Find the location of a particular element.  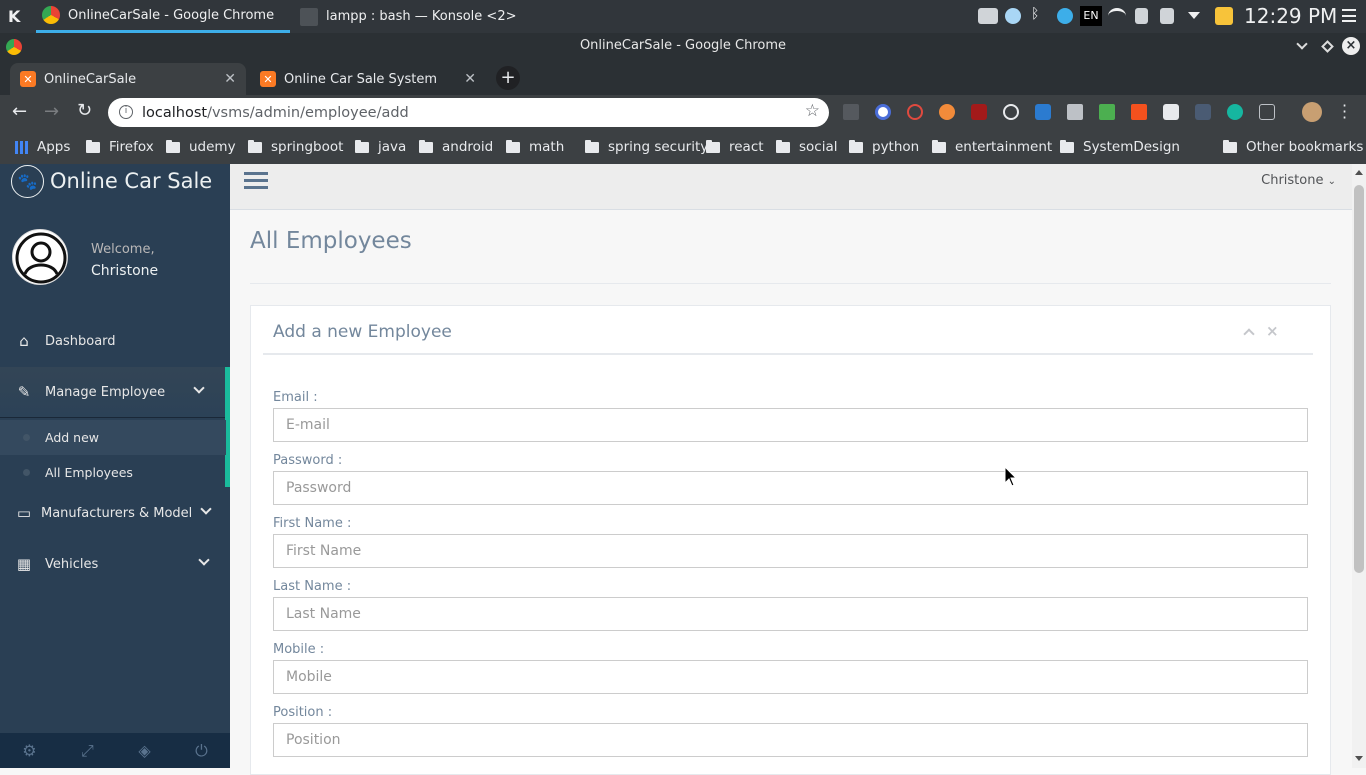

accessibility-icon is located at coordinates (1065, 16).